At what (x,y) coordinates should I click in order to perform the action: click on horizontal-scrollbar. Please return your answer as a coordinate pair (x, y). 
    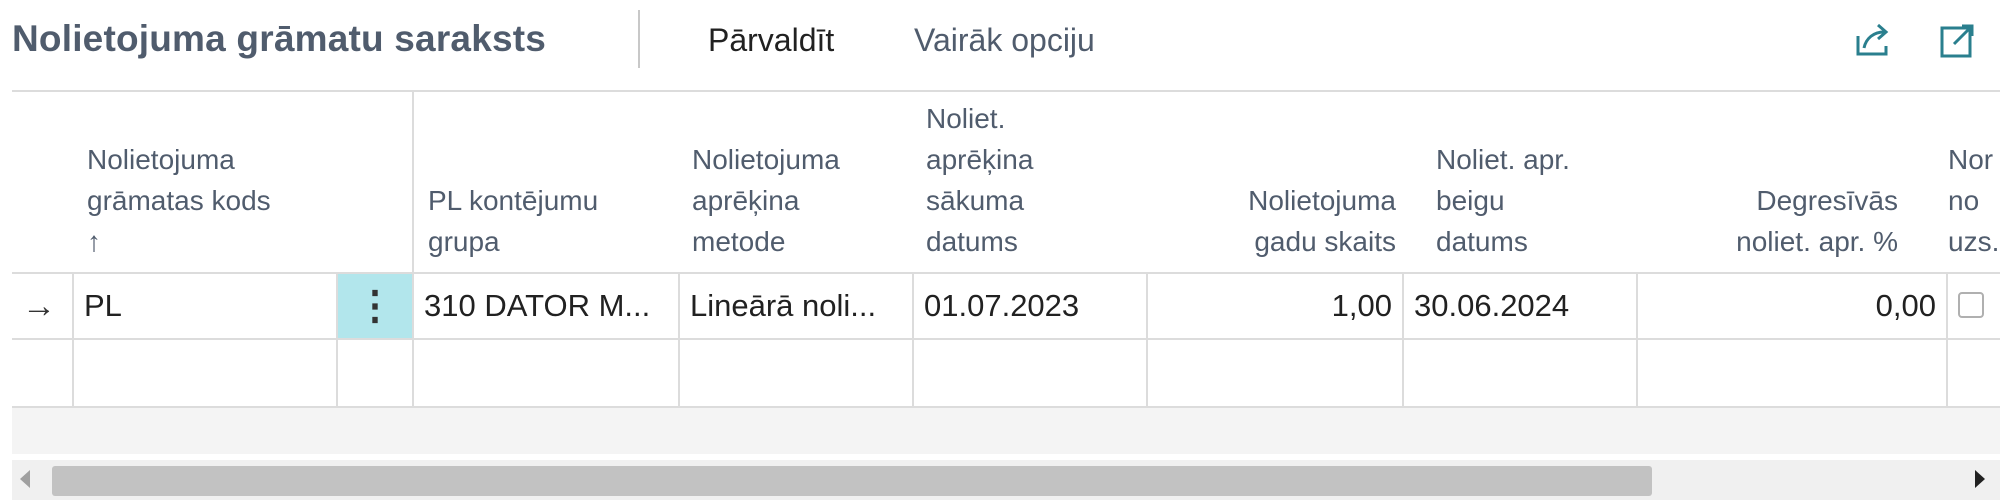
    Looking at the image, I should click on (1006, 480).